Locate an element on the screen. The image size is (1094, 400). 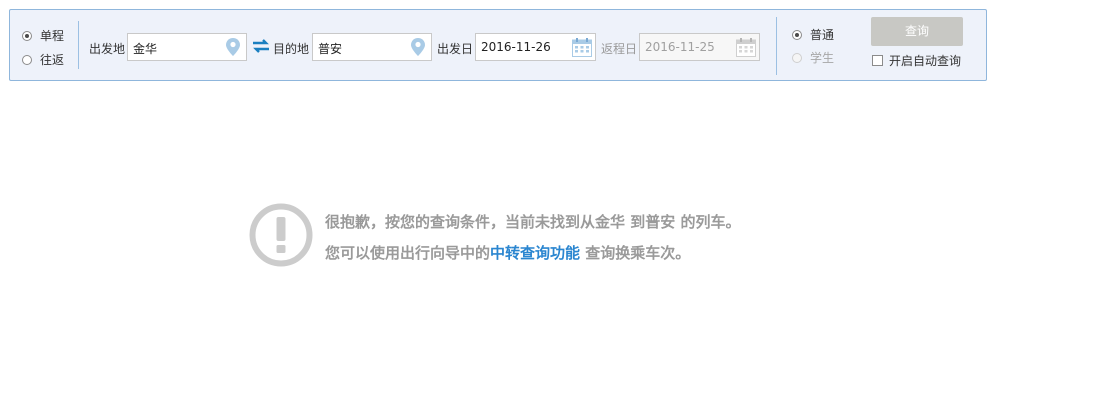
depart-date-input: 2016-11-26 is located at coordinates (535, 47).